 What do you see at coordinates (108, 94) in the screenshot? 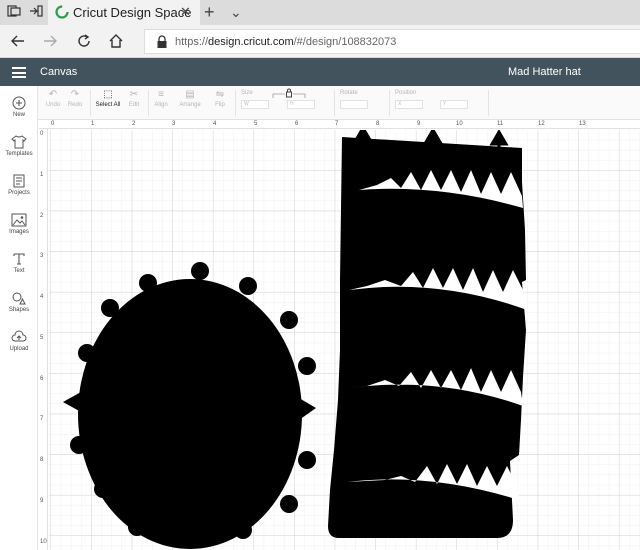
I see `select-all-icon: ⬚` at bounding box center [108, 94].